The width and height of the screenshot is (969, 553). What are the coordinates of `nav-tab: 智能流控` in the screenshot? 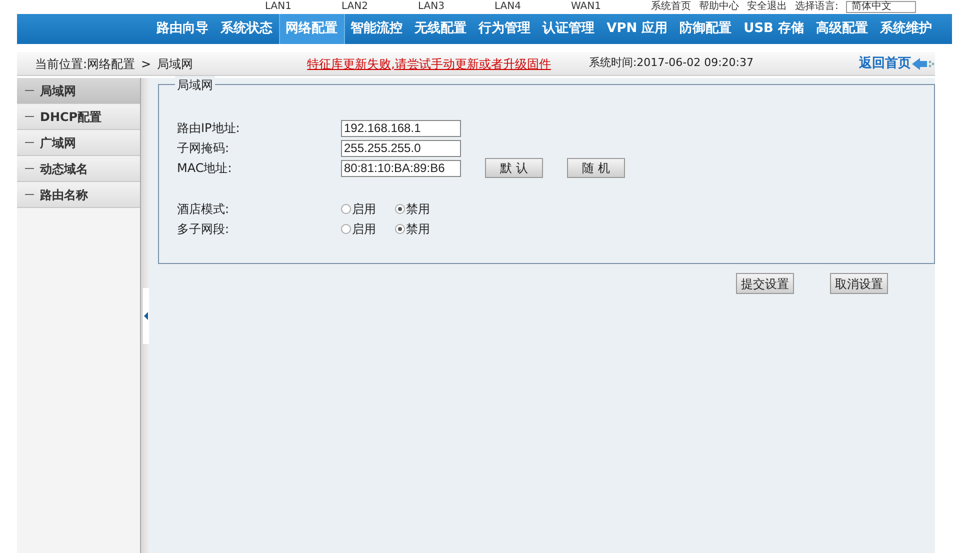 It's located at (376, 29).